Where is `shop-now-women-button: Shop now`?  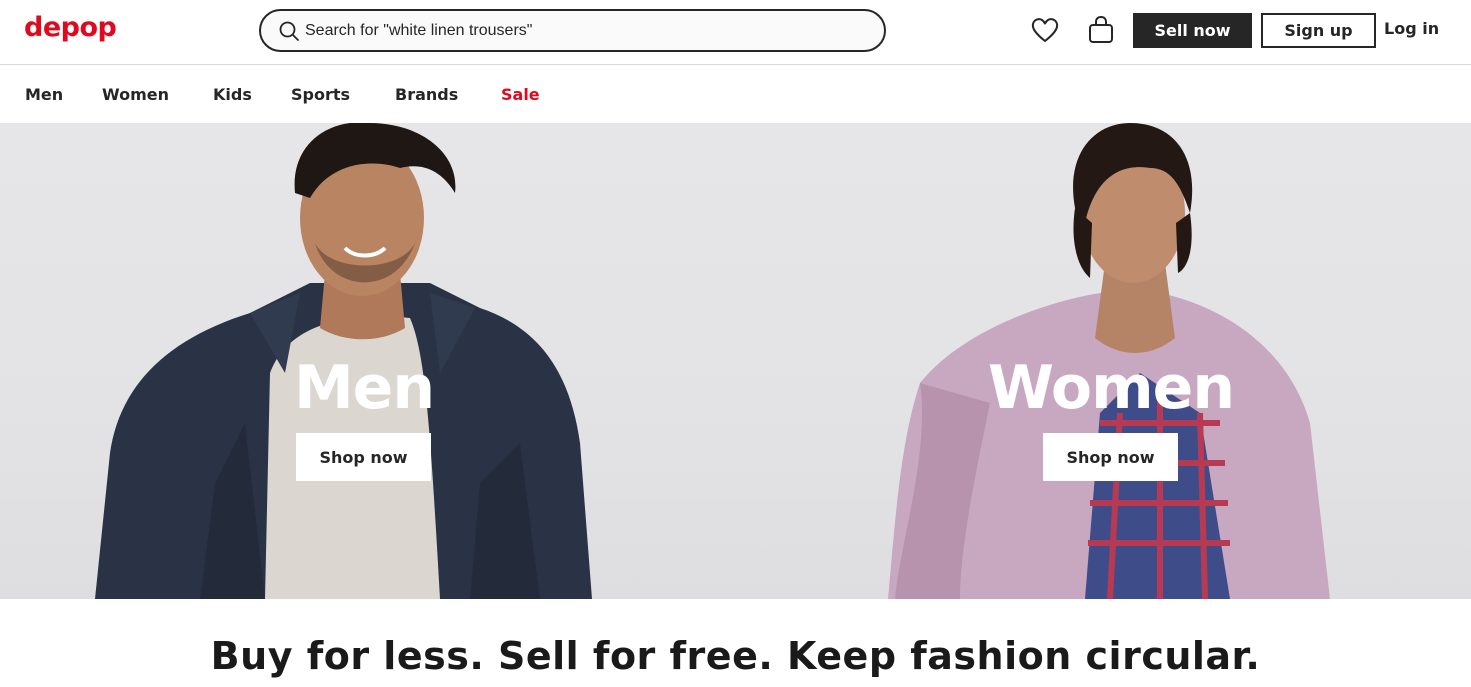 shop-now-women-button: Shop now is located at coordinates (1110, 457).